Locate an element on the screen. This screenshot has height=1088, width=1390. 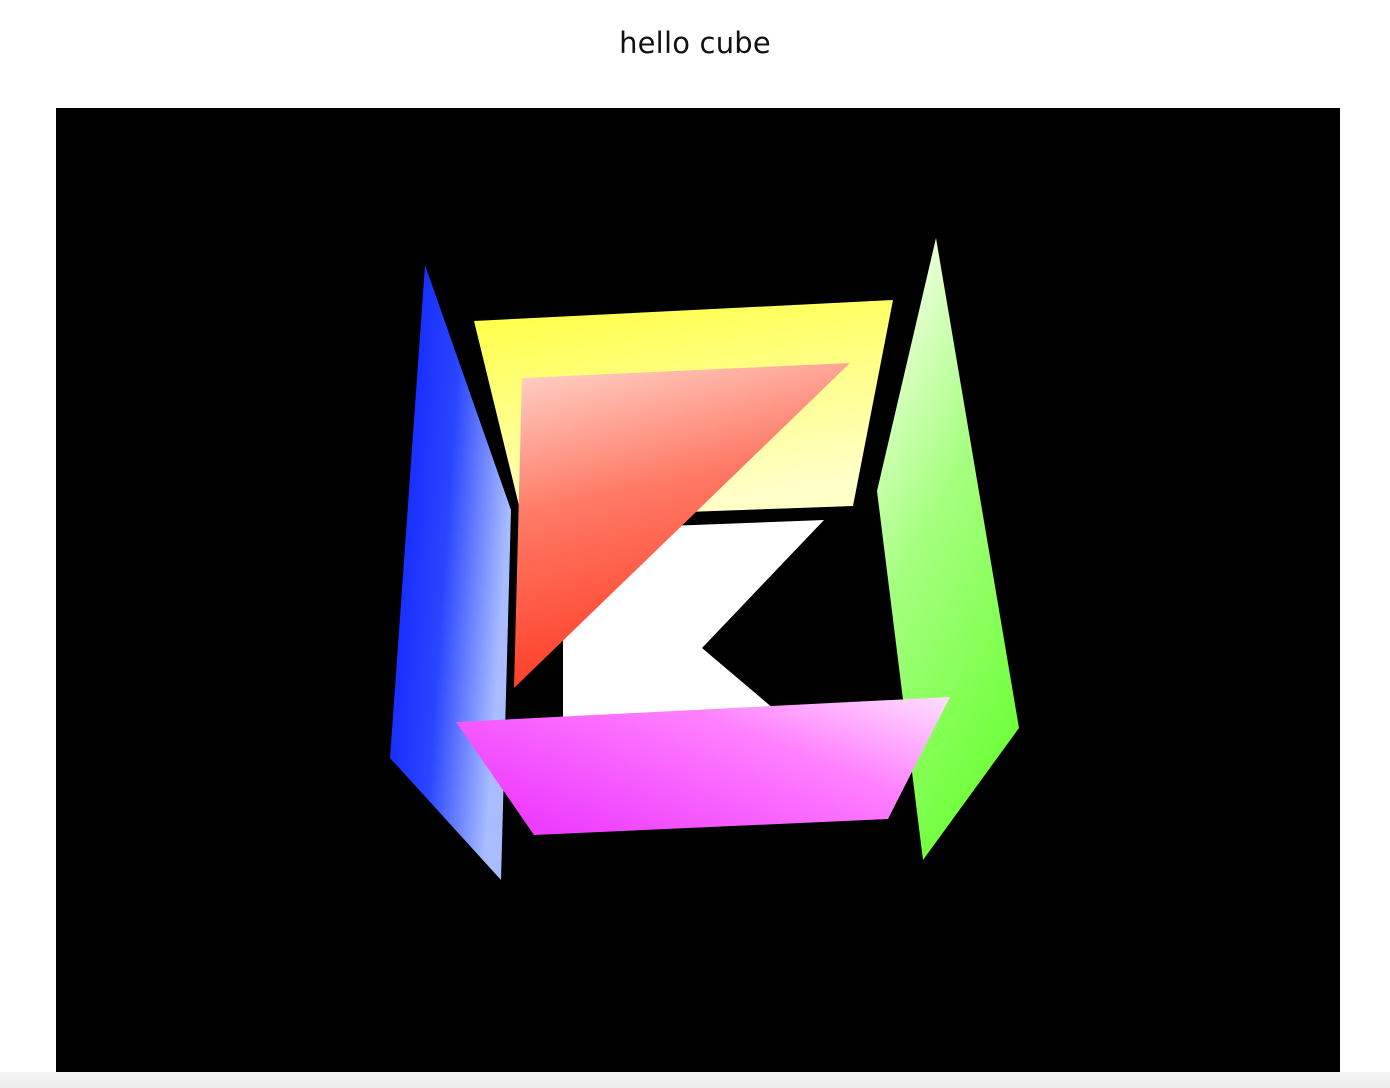
cube-face-bottom is located at coordinates (703, 766).